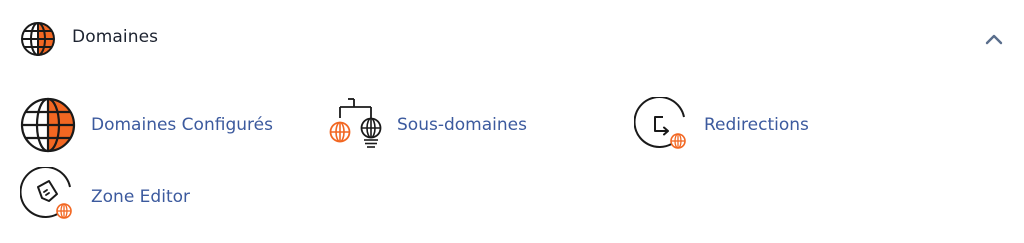 Image resolution: width=1024 pixels, height=243 pixels. What do you see at coordinates (115, 37) in the screenshot?
I see `section-title: Domaines` at bounding box center [115, 37].